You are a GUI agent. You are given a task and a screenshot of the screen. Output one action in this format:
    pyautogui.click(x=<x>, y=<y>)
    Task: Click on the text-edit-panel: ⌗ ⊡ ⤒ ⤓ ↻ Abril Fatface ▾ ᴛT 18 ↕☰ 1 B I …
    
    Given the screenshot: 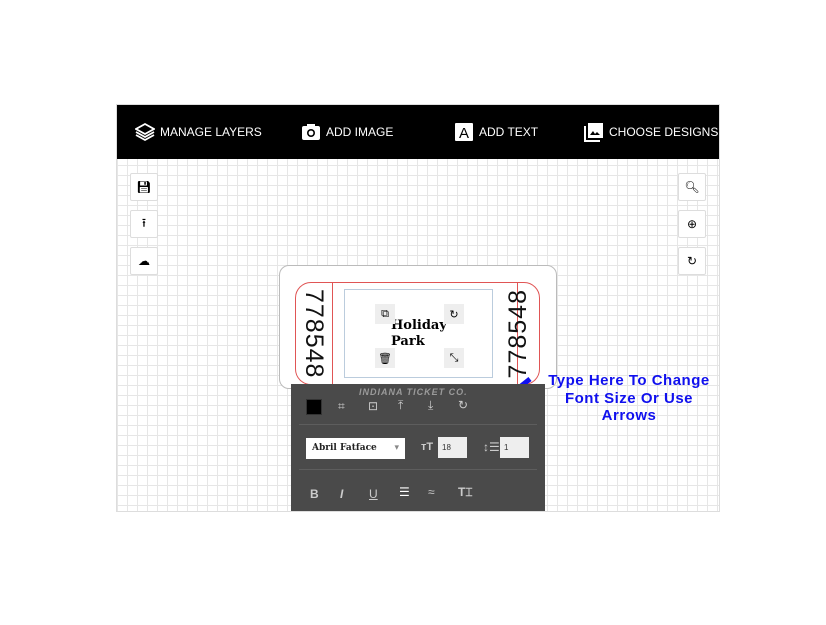 What is the action you would take?
    pyautogui.click(x=418, y=447)
    